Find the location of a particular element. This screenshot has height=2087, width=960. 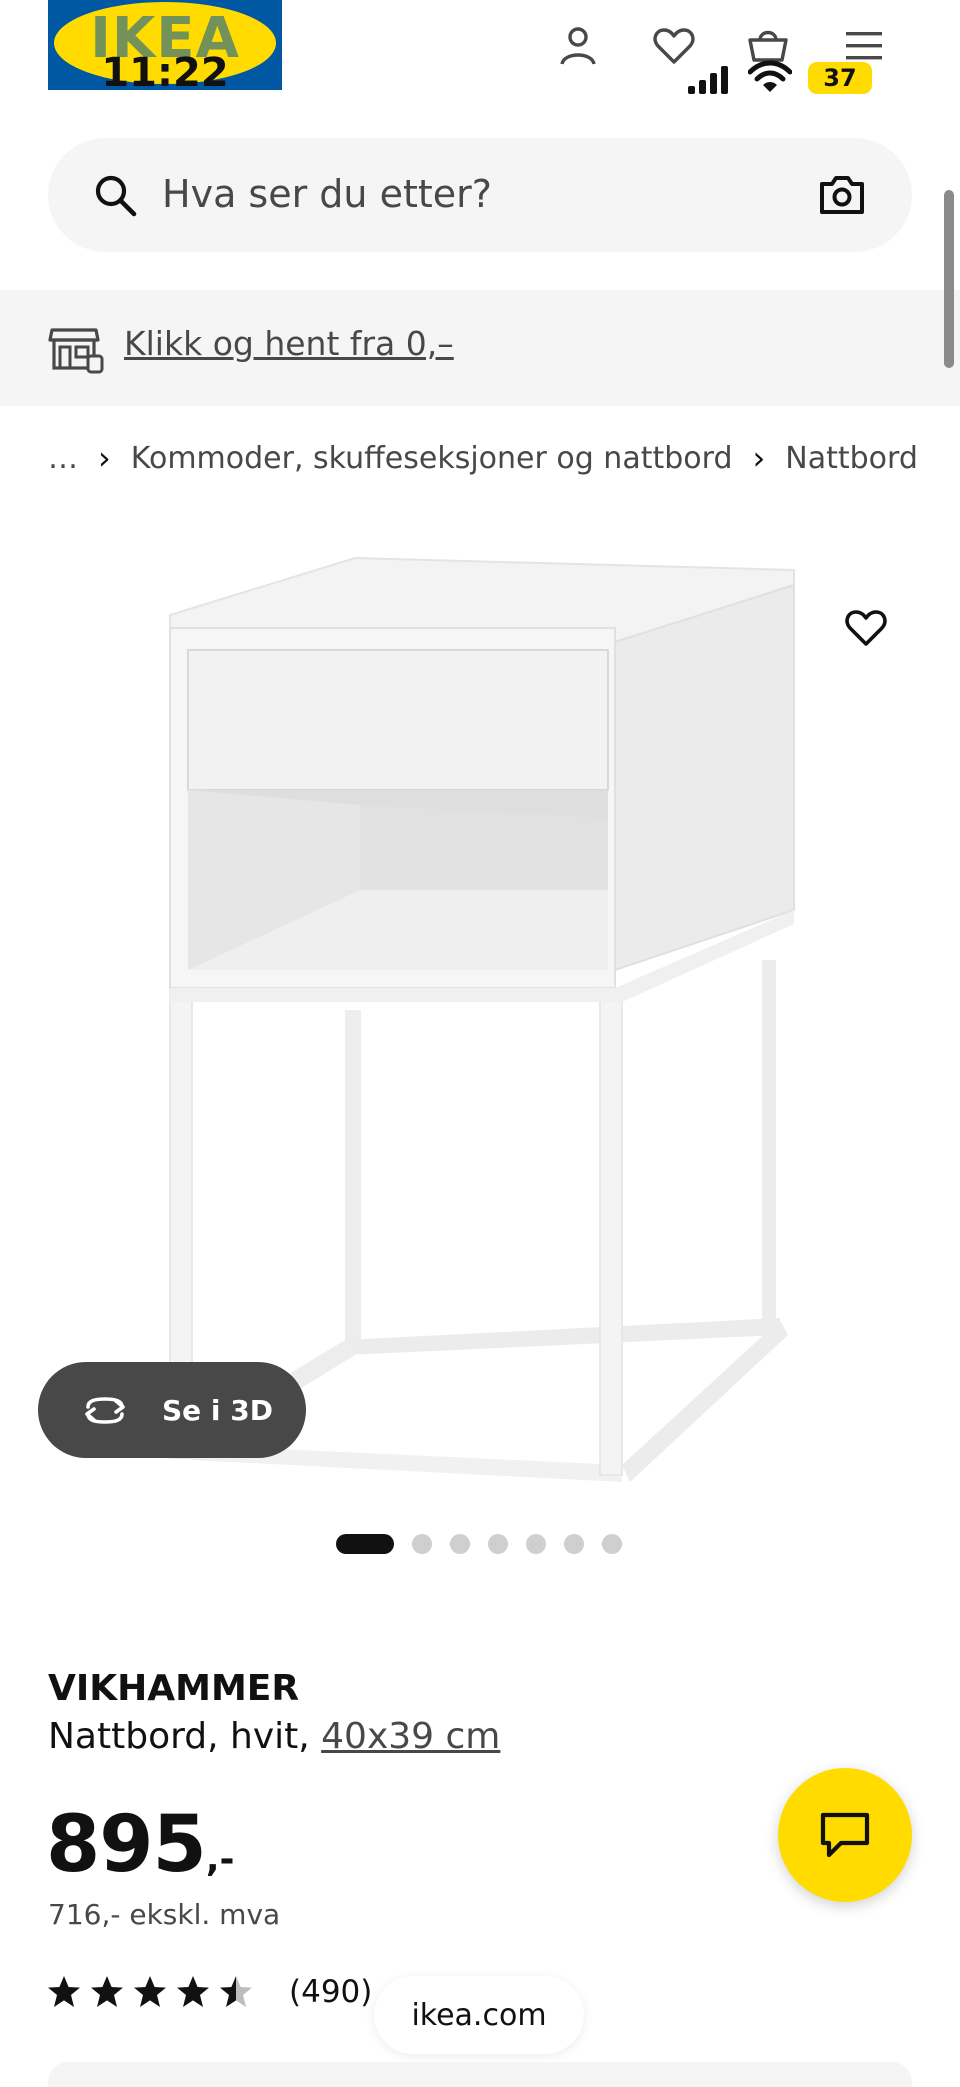

add-to-wishlist-button is located at coordinates (866, 628).